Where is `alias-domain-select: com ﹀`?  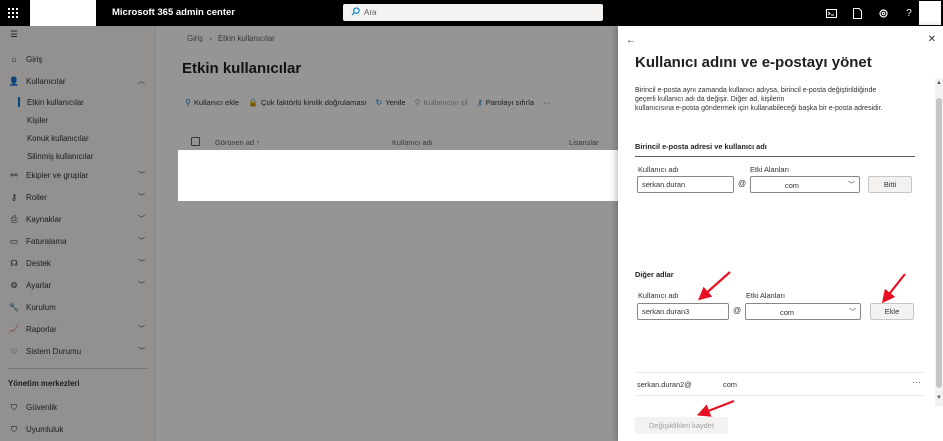 alias-domain-select: com ﹀ is located at coordinates (803, 311).